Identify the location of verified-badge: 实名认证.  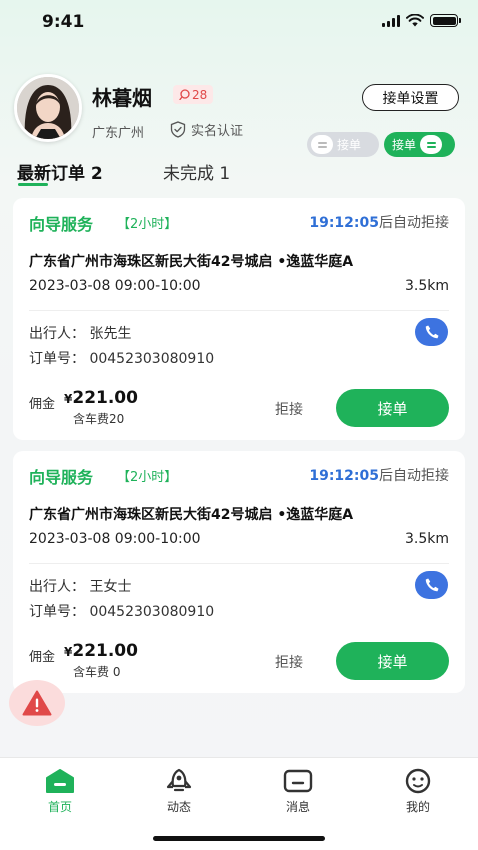
(206, 129).